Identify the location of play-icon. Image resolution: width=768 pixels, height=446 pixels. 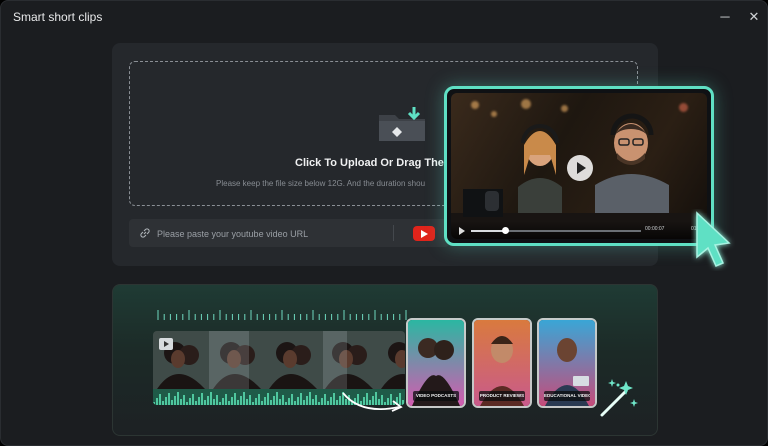
(580, 168).